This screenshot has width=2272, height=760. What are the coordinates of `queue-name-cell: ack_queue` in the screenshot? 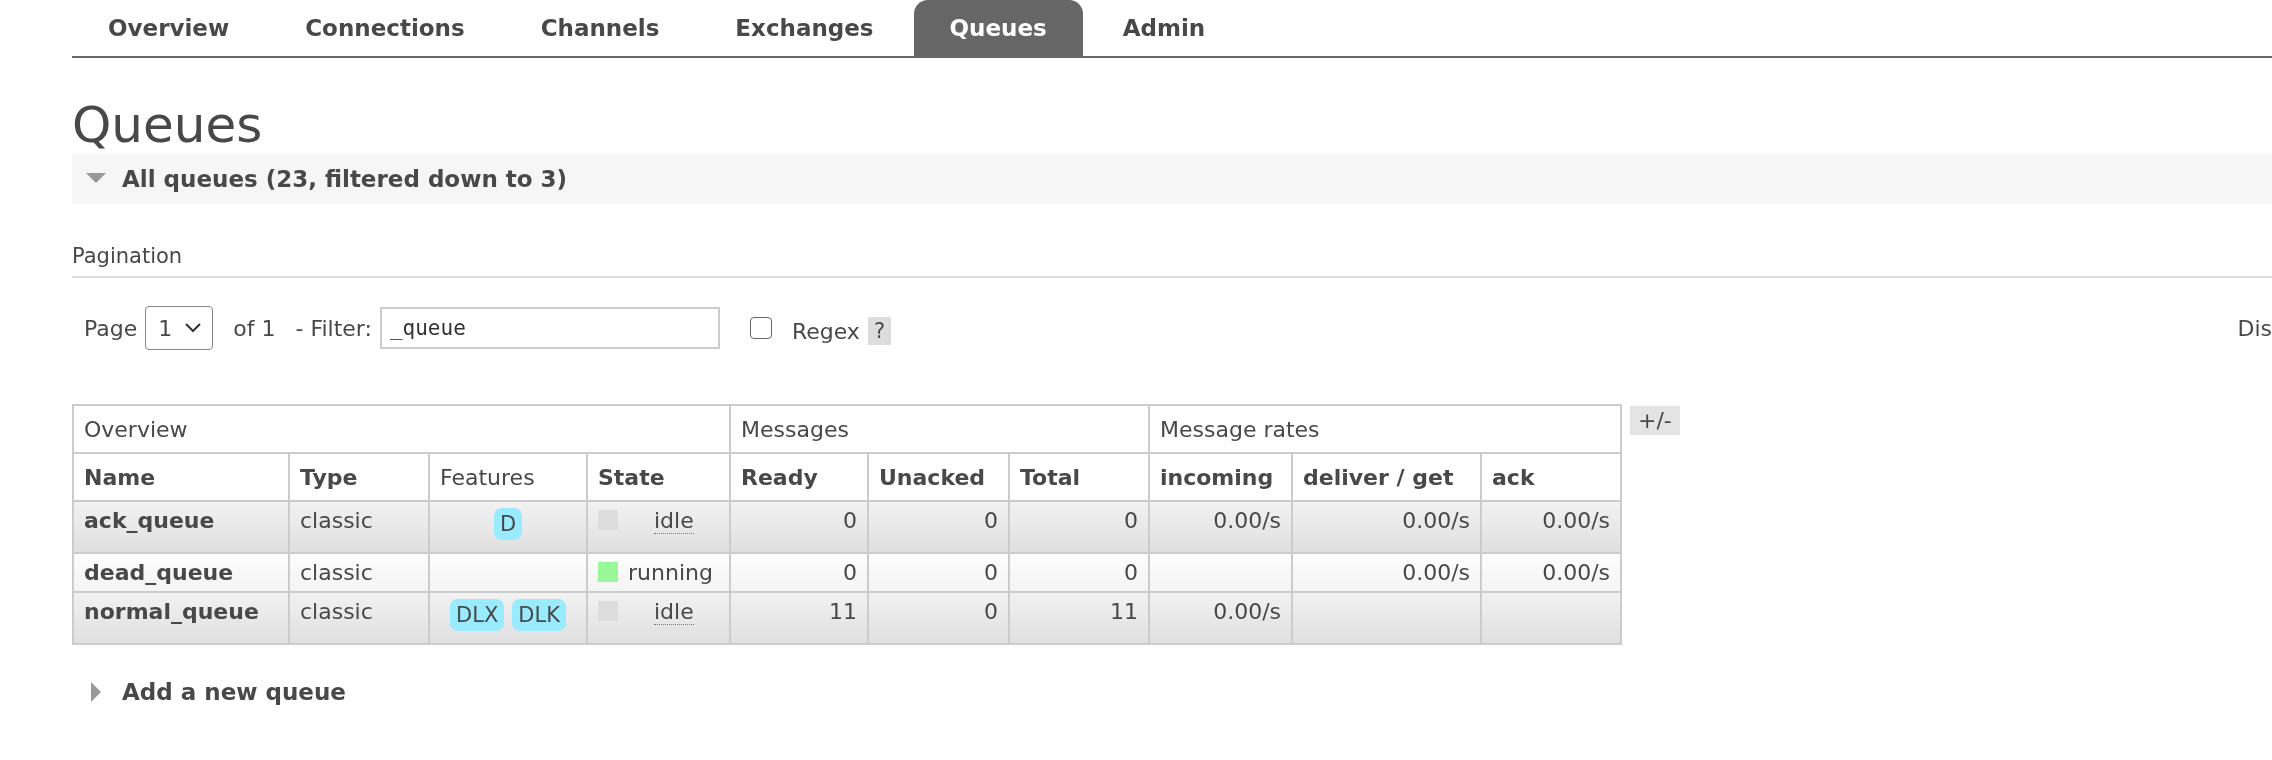 It's located at (181, 527).